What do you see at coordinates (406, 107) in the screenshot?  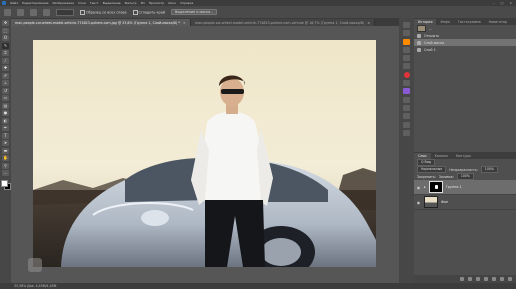 I see `brushes-panel-icon` at bounding box center [406, 107].